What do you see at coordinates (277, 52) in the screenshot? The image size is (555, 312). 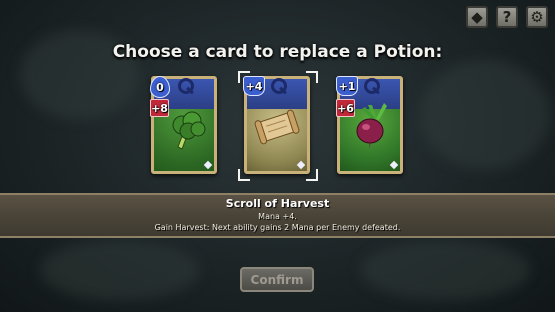 I see `page-title: Choose a card to replace a Potion:` at bounding box center [277, 52].